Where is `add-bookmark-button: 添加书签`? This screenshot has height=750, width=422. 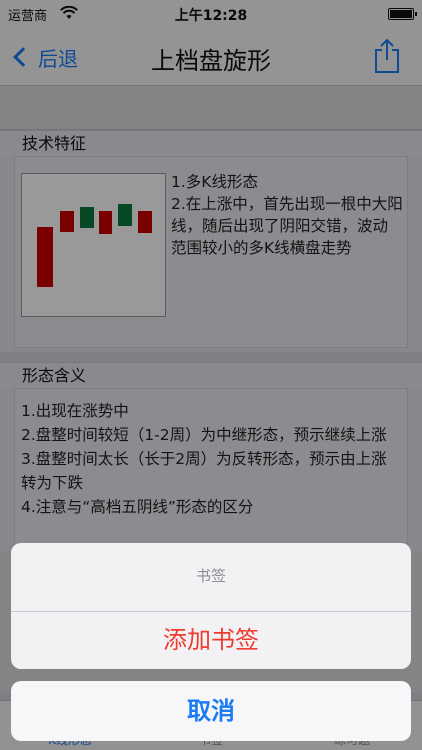 add-bookmark-button: 添加书签 is located at coordinates (211, 640).